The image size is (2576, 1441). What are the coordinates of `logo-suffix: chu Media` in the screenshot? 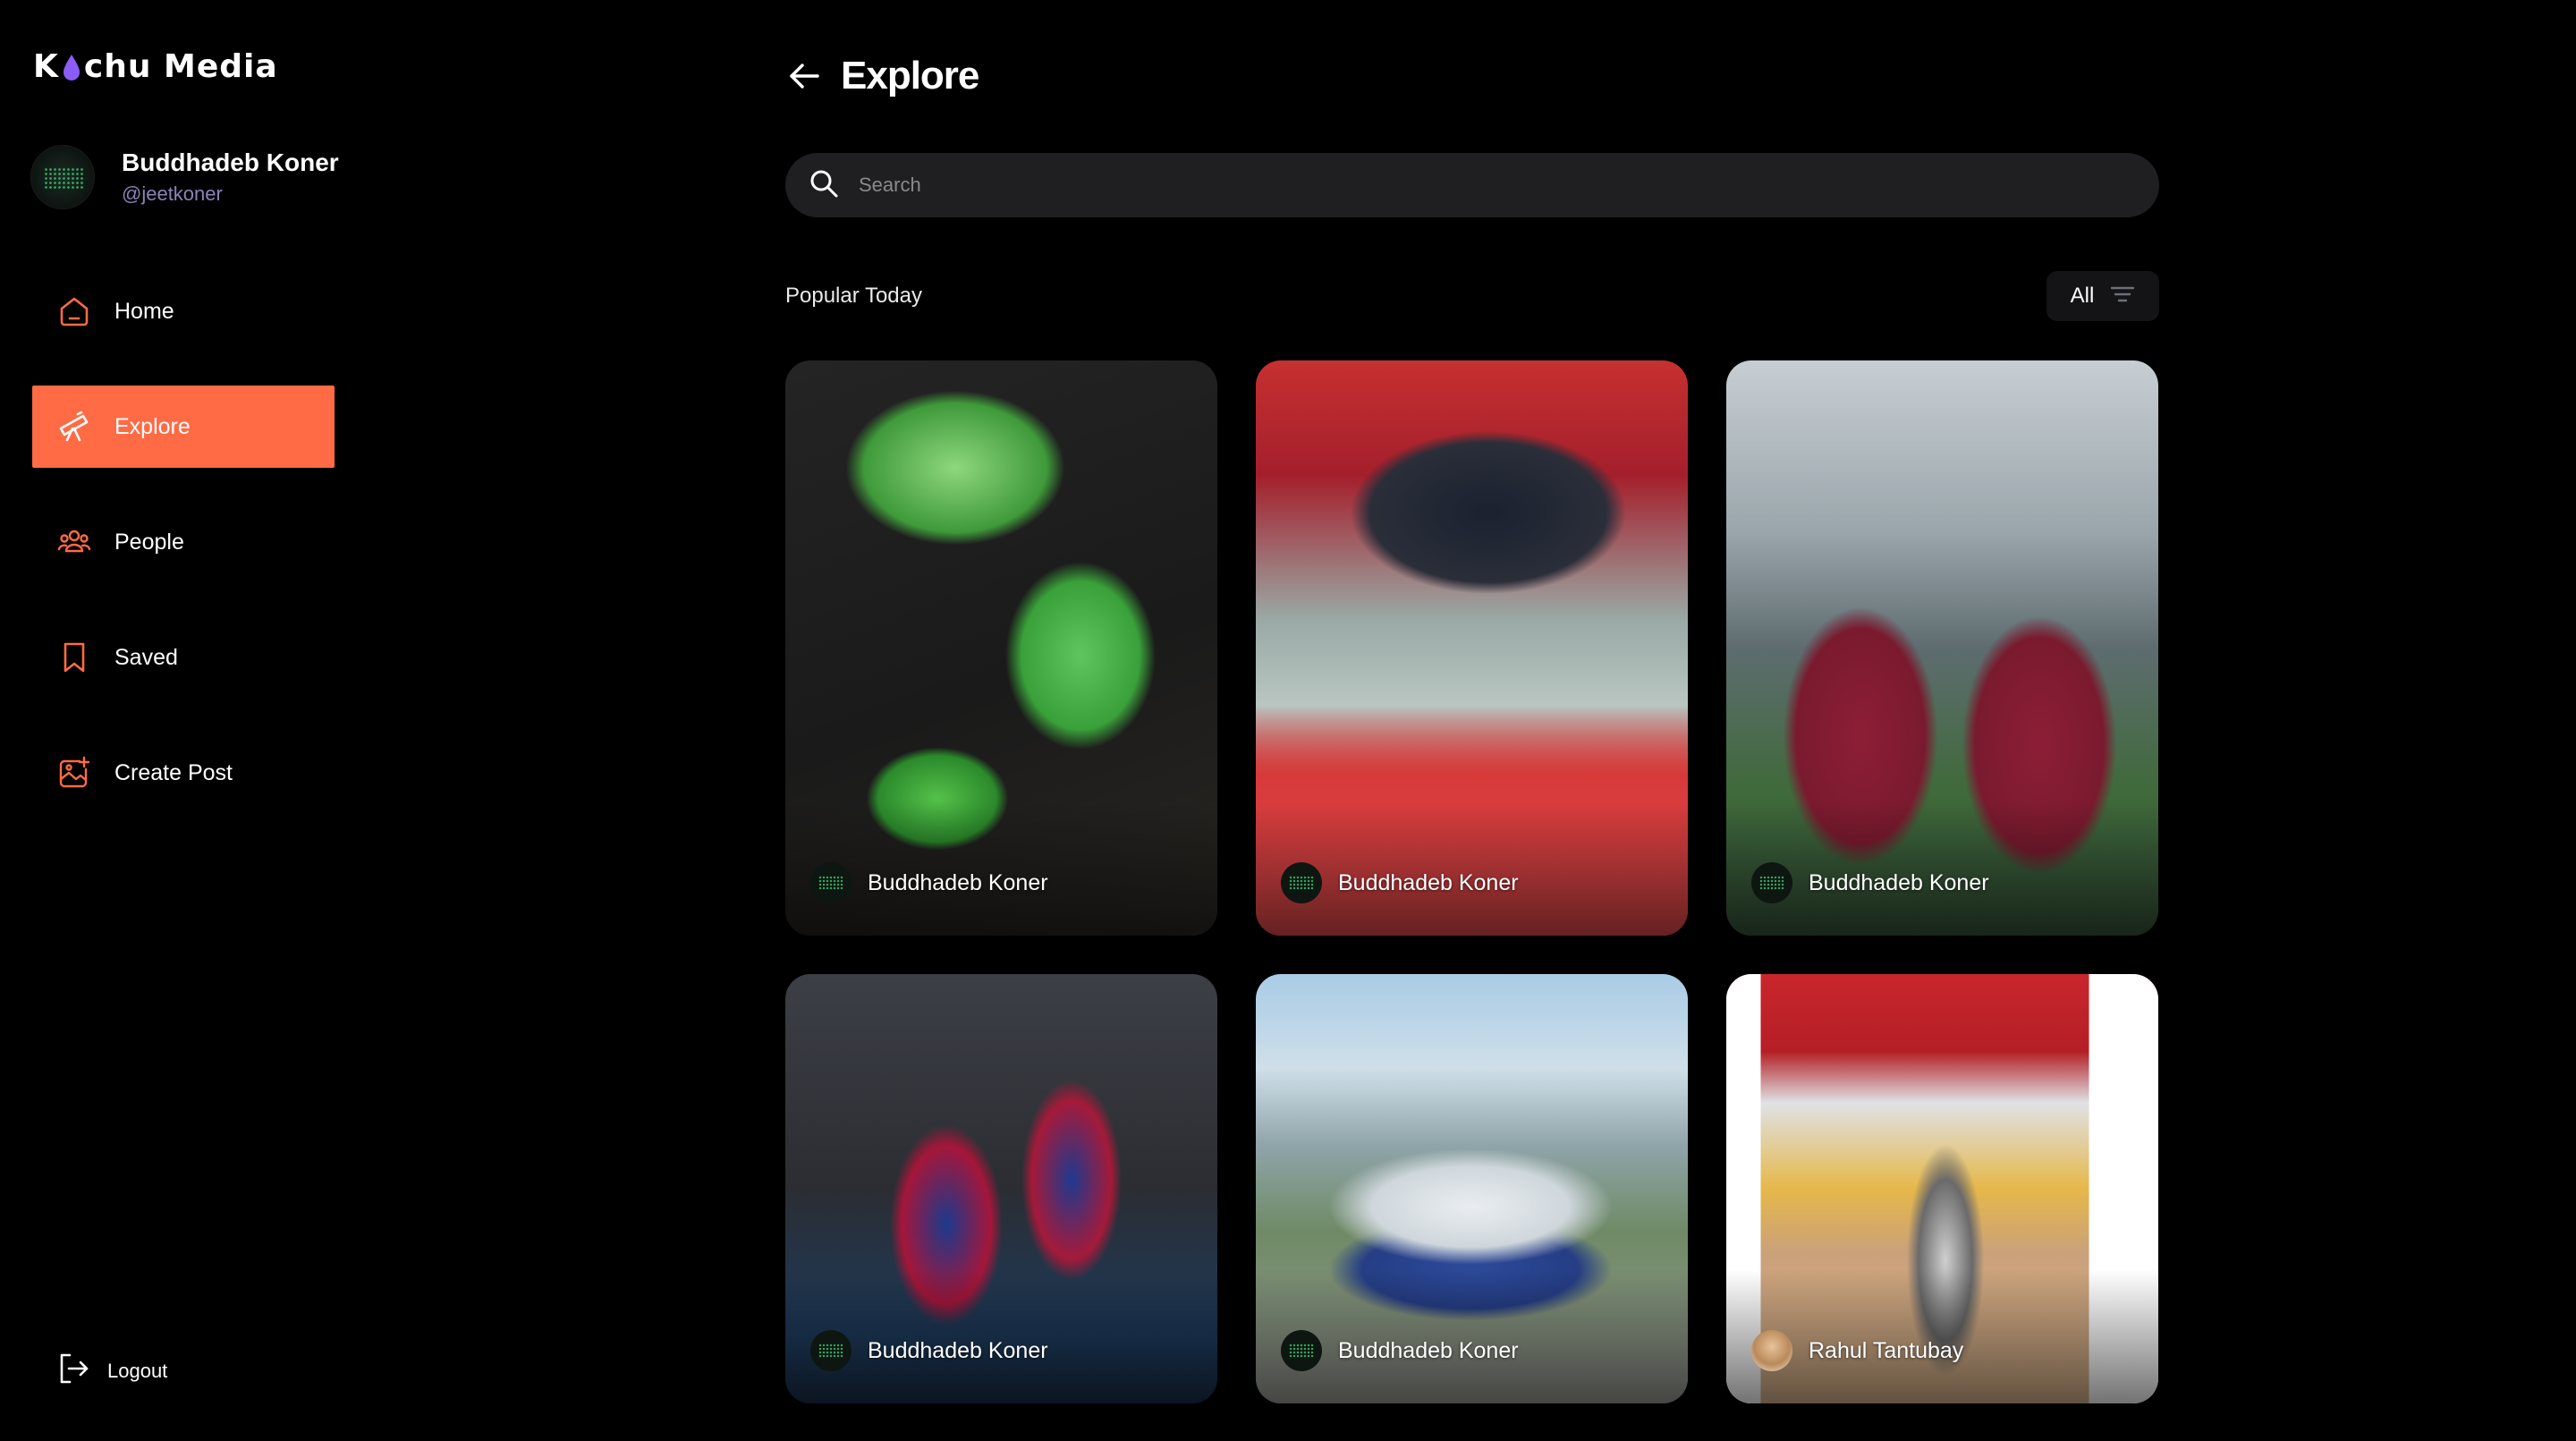 It's located at (180, 66).